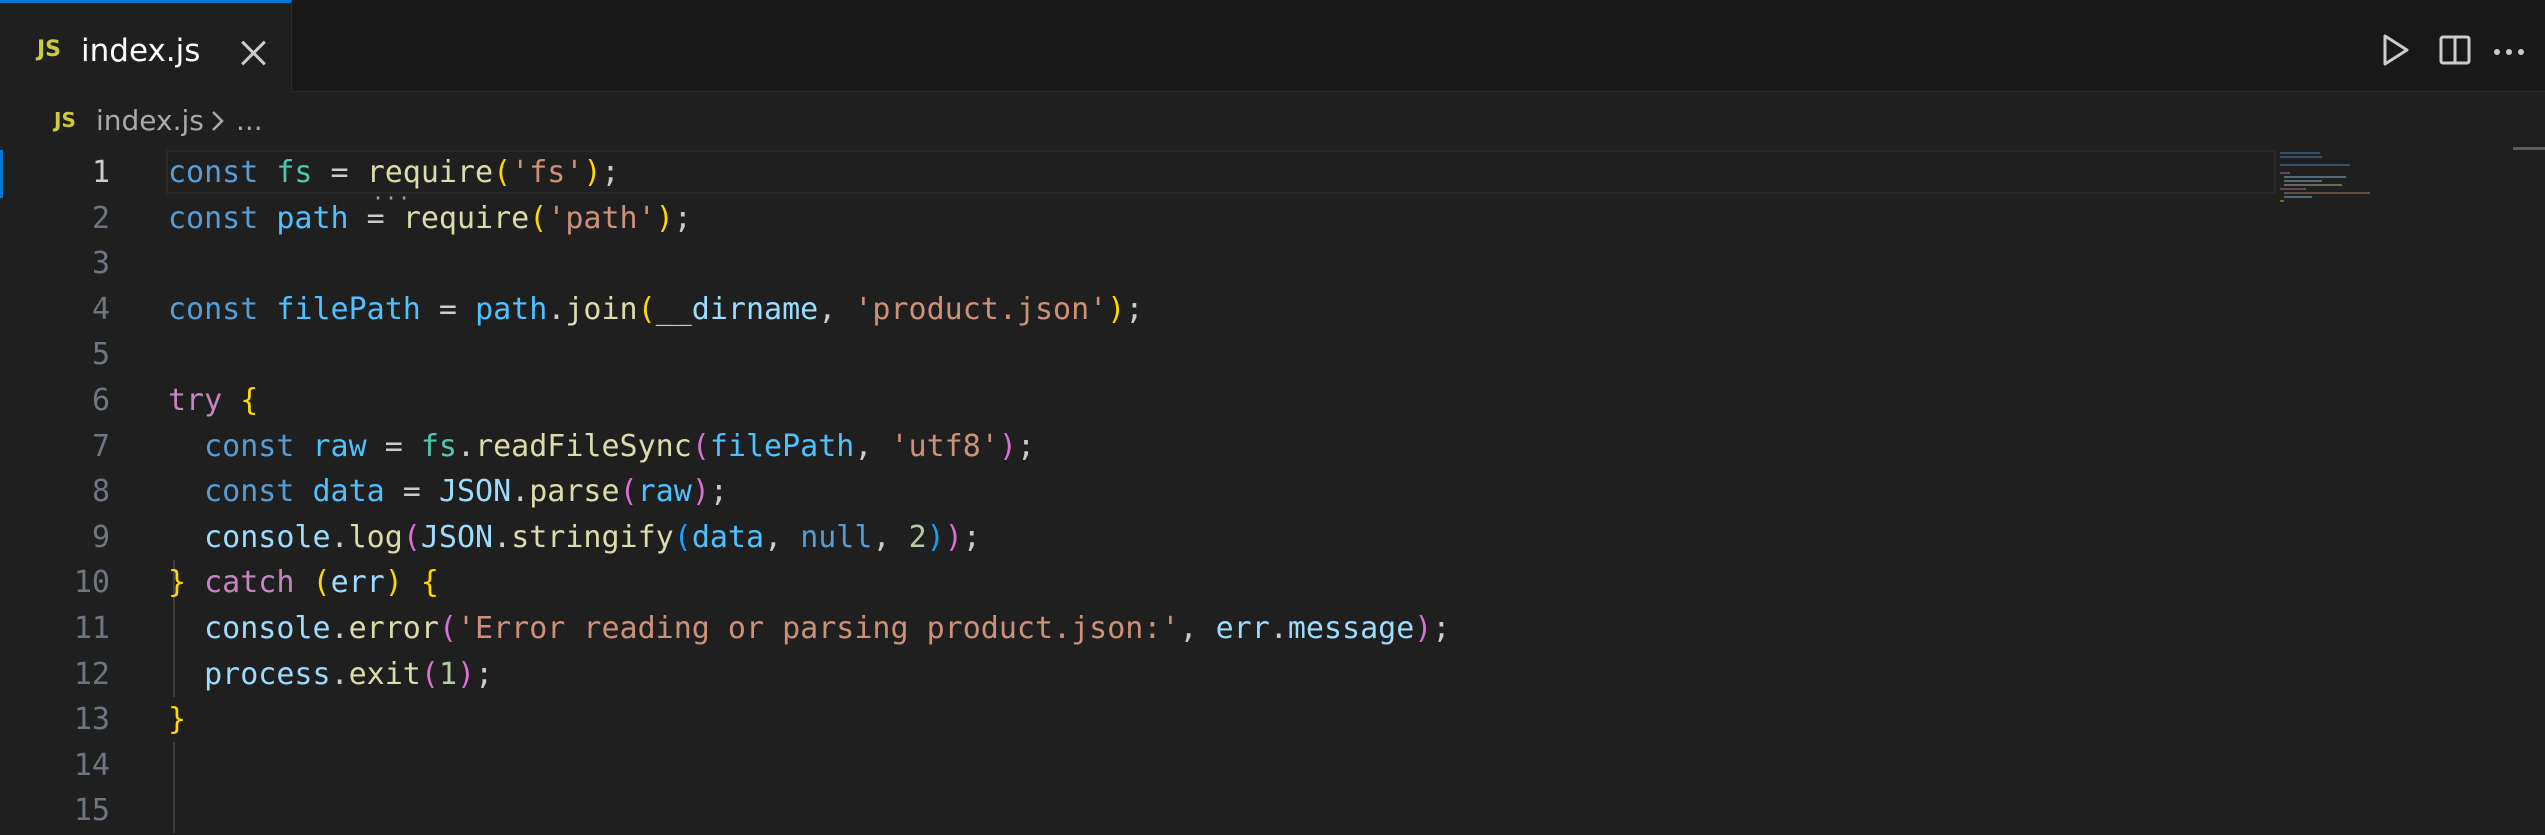  Describe the element at coordinates (91, 674) in the screenshot. I see `line-number: 12` at that location.